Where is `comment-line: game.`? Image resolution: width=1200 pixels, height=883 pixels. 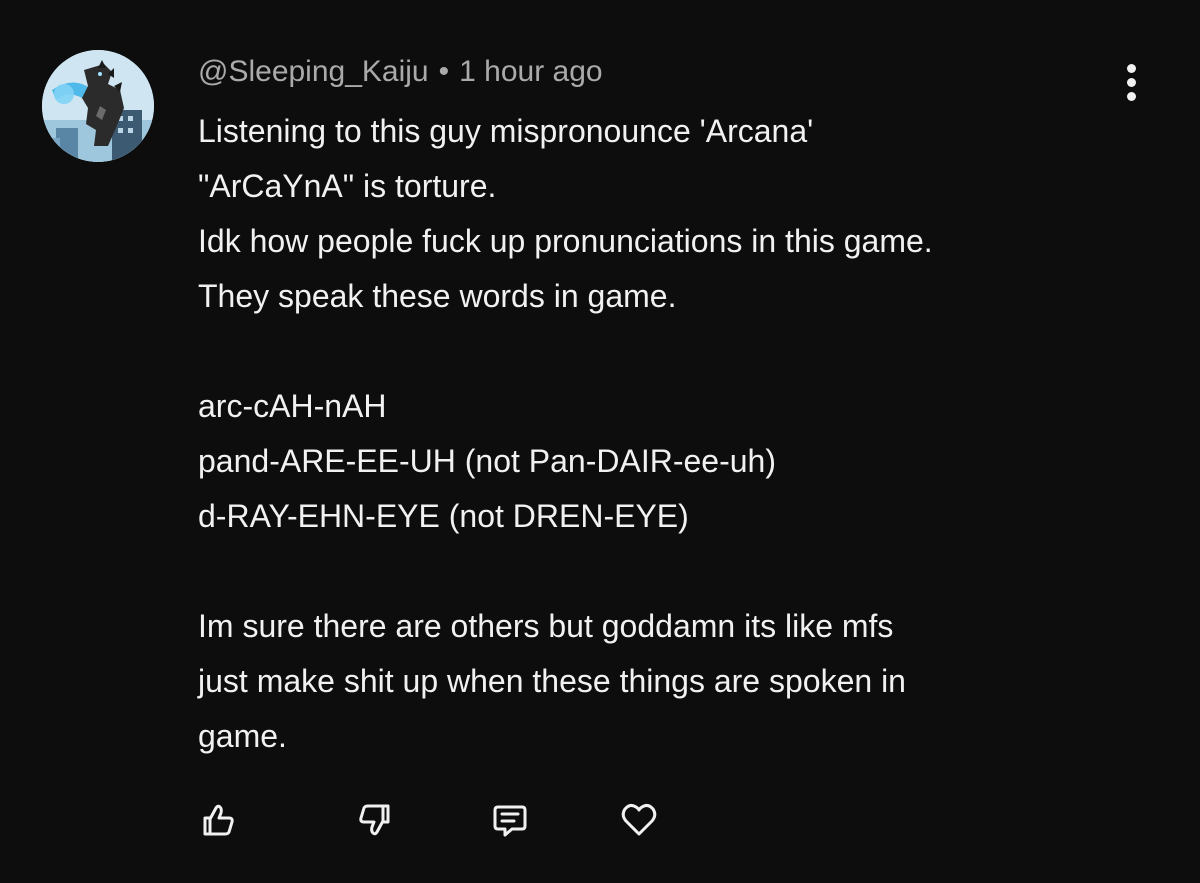 comment-line: game. is located at coordinates (242, 736).